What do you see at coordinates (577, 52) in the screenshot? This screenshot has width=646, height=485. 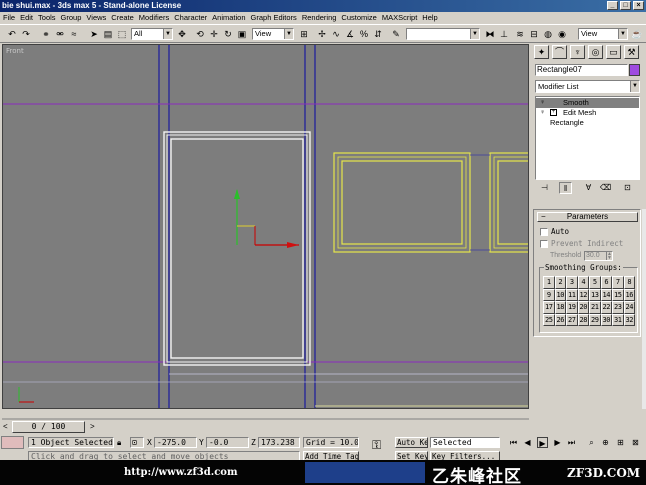 I see `hierarchy-tab-icon: ♆` at bounding box center [577, 52].